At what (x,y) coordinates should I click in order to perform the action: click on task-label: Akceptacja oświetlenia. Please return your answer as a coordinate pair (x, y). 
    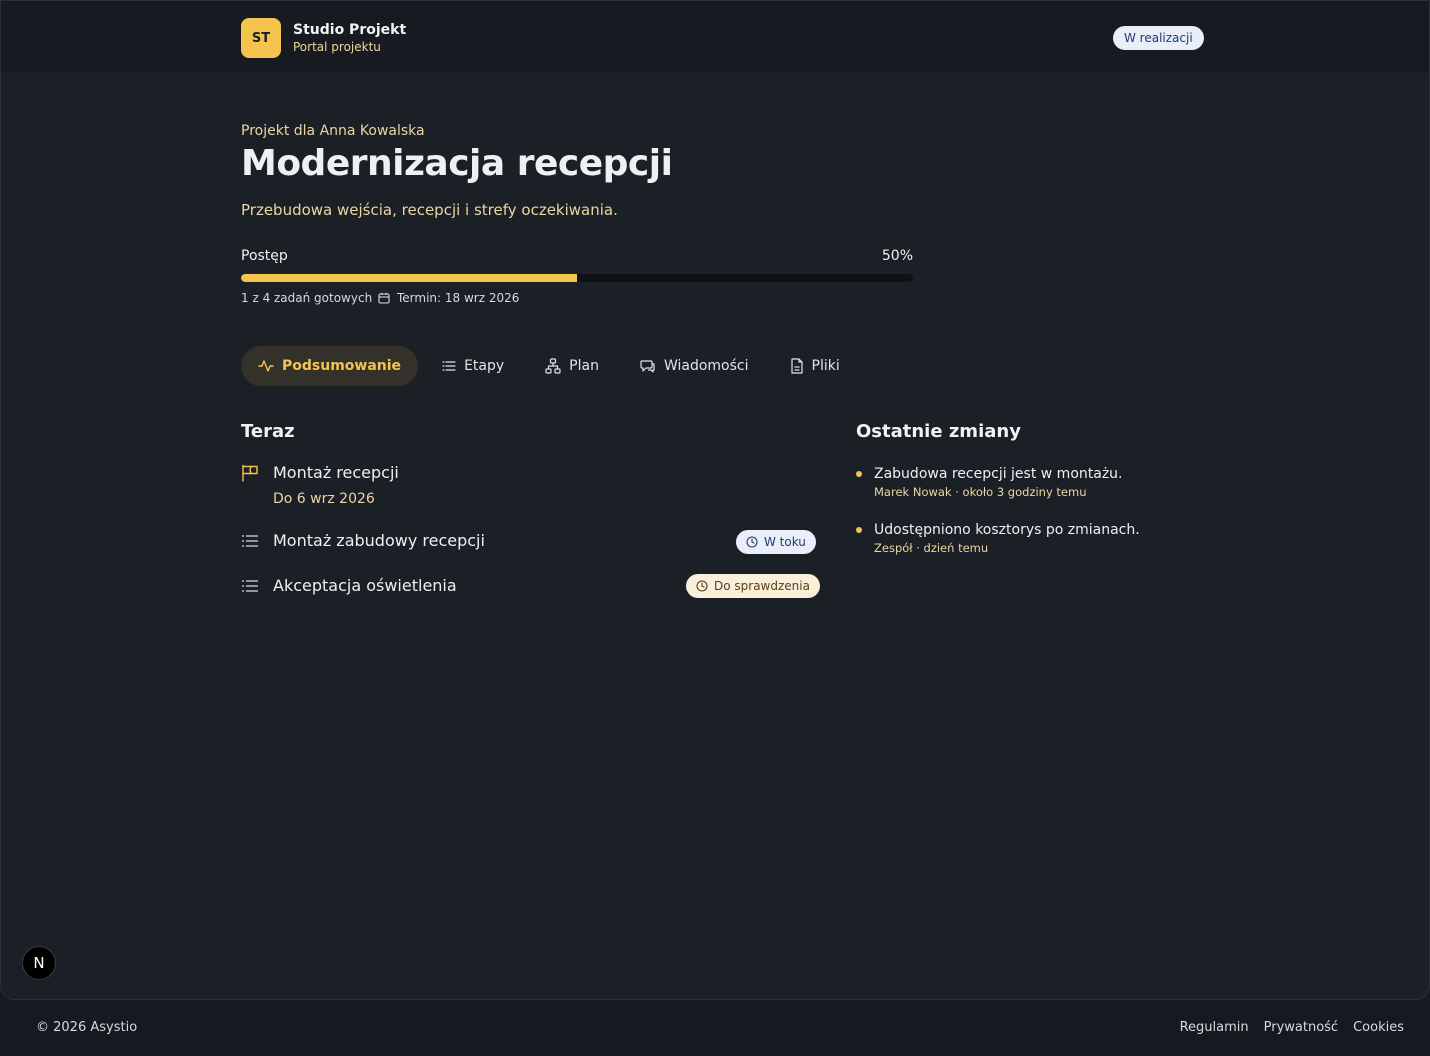
    Looking at the image, I should click on (365, 585).